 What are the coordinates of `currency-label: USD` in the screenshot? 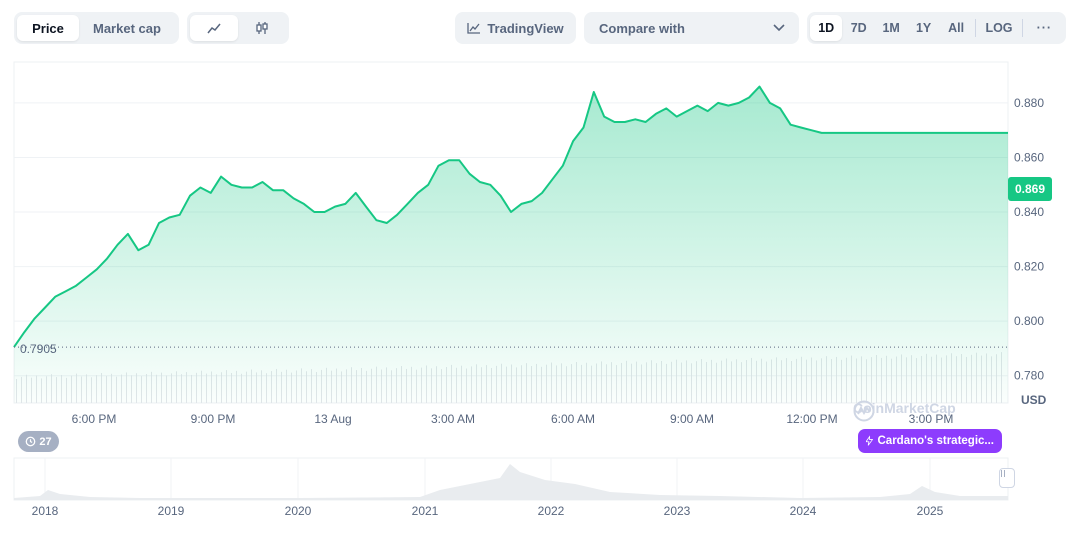 It's located at (1034, 400).